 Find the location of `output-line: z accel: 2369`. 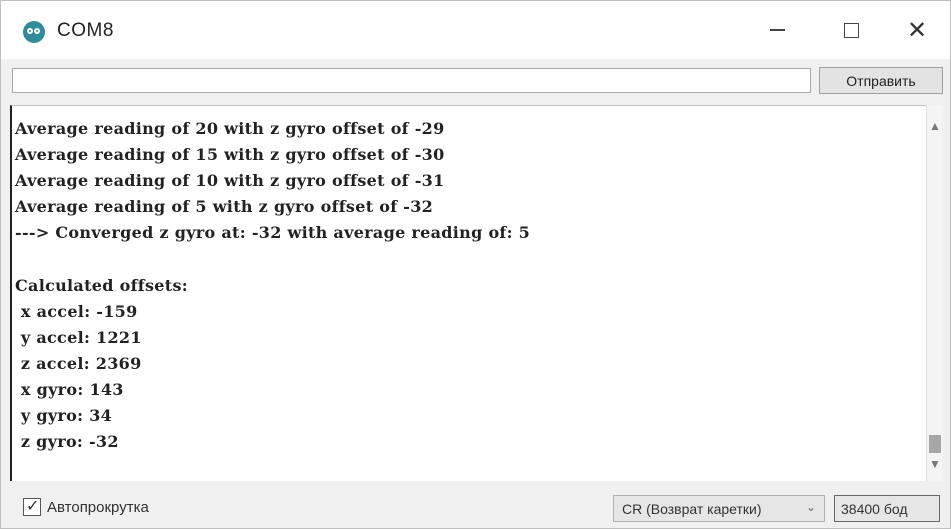

output-line: z accel: 2369 is located at coordinates (78, 363).